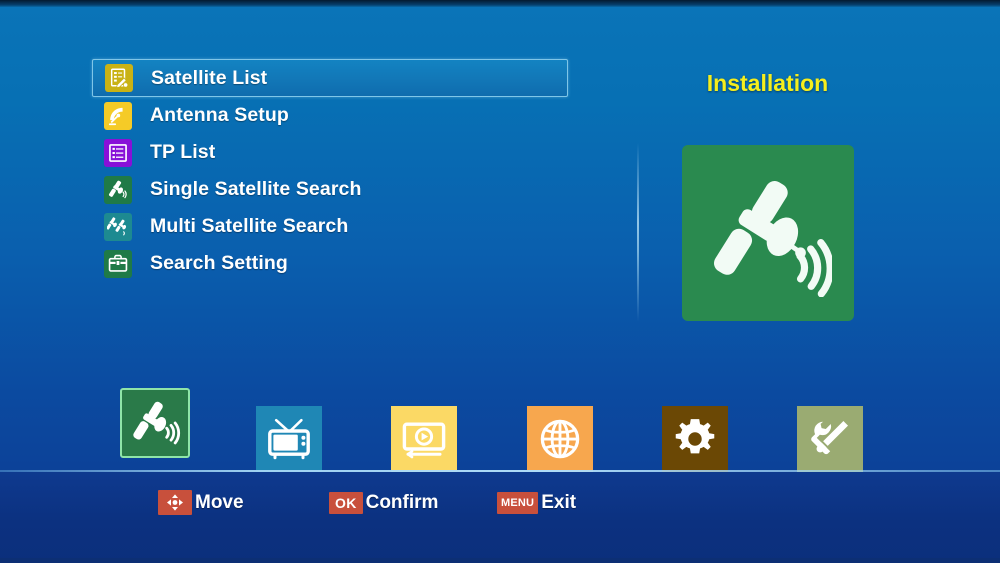 Image resolution: width=1000 pixels, height=563 pixels. What do you see at coordinates (559, 502) in the screenshot?
I see `hint-label: Exit` at bounding box center [559, 502].